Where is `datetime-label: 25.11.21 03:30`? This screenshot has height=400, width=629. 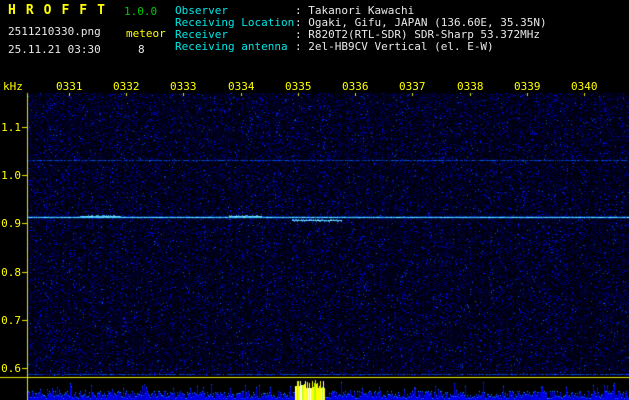
datetime-label: 25.11.21 03:30 is located at coordinates (54, 49).